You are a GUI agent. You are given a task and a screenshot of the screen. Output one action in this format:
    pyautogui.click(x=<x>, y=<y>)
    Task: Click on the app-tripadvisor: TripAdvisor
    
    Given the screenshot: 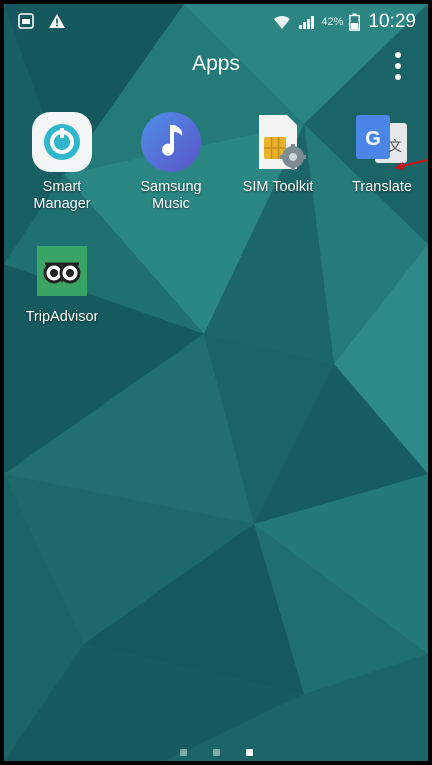 What is the action you would take?
    pyautogui.click(x=62, y=285)
    